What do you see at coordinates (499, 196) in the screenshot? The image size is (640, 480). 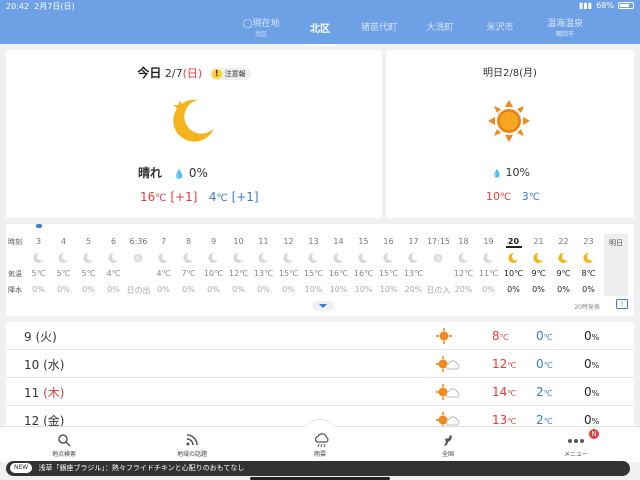 I see `tomorrow-high: 10℃` at bounding box center [499, 196].